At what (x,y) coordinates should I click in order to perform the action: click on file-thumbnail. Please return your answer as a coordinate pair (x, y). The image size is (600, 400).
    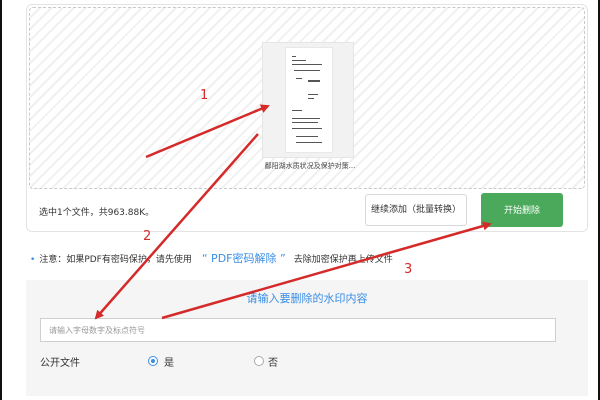
    Looking at the image, I should click on (308, 100).